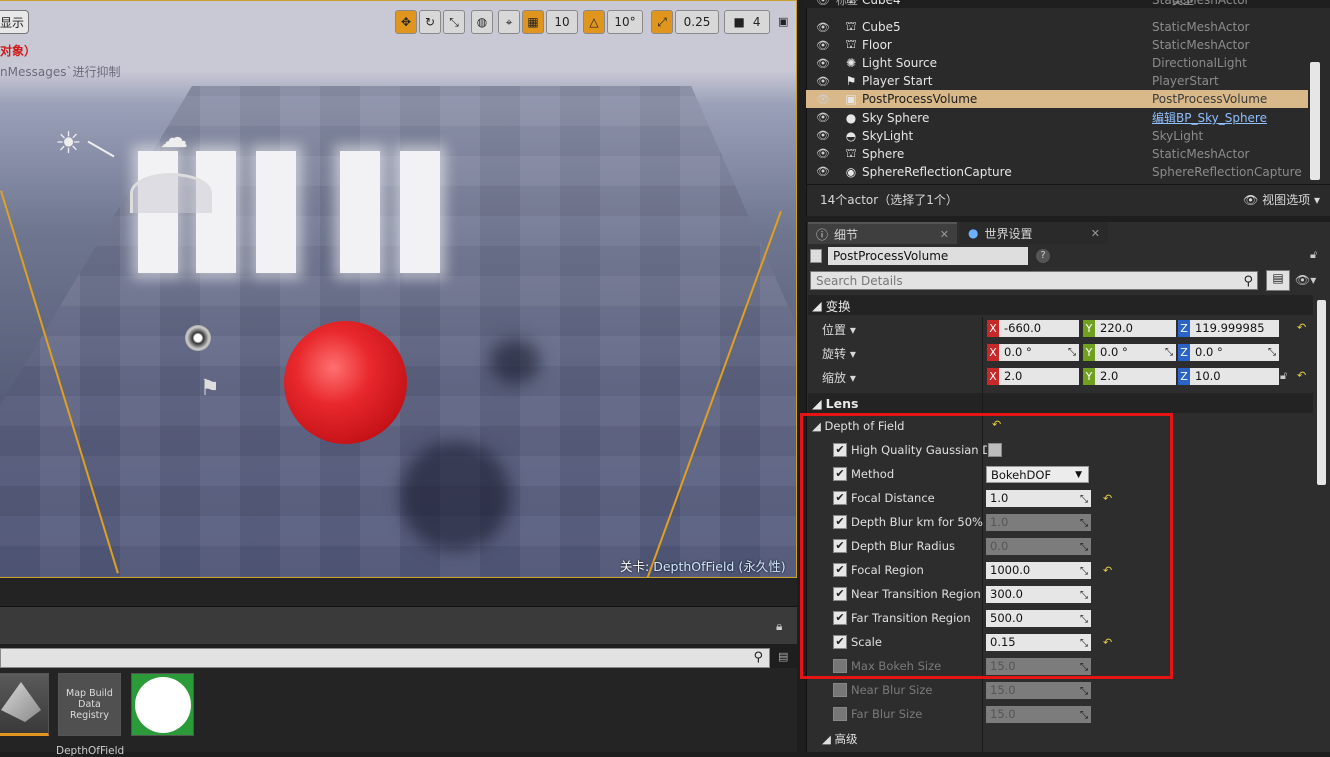  What do you see at coordinates (1281, 199) in the screenshot?
I see `view-options-button: 👁︎ 视图选项 ▾` at bounding box center [1281, 199].